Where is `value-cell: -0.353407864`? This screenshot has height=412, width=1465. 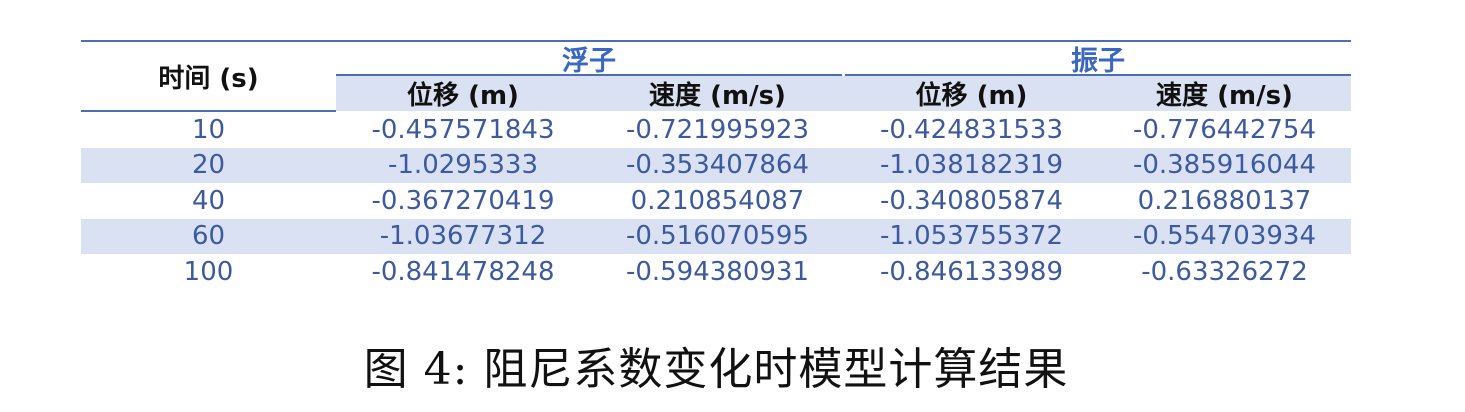 value-cell: -0.353407864 is located at coordinates (717, 165).